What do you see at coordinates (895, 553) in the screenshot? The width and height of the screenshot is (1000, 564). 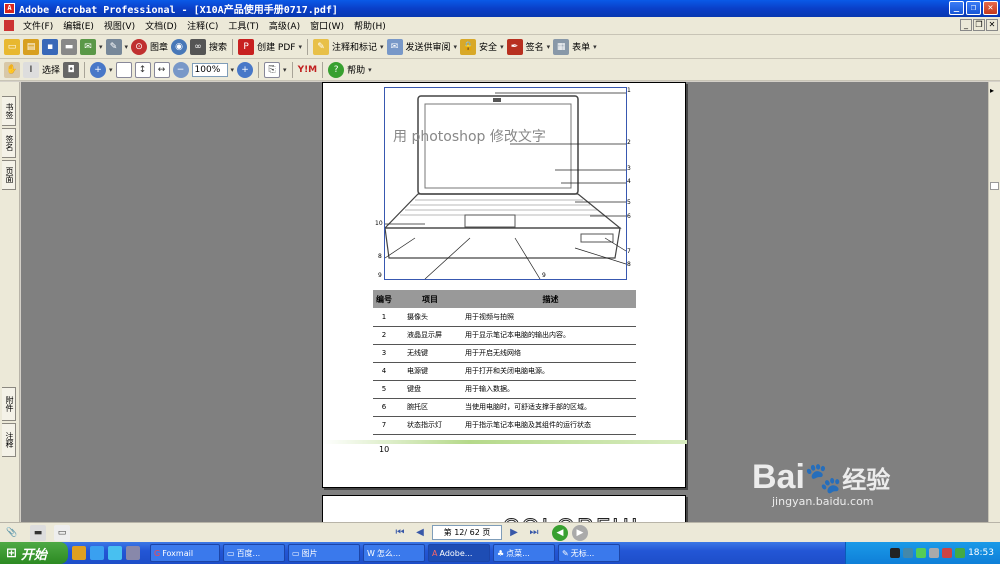 I see `qq-icon` at bounding box center [895, 553].